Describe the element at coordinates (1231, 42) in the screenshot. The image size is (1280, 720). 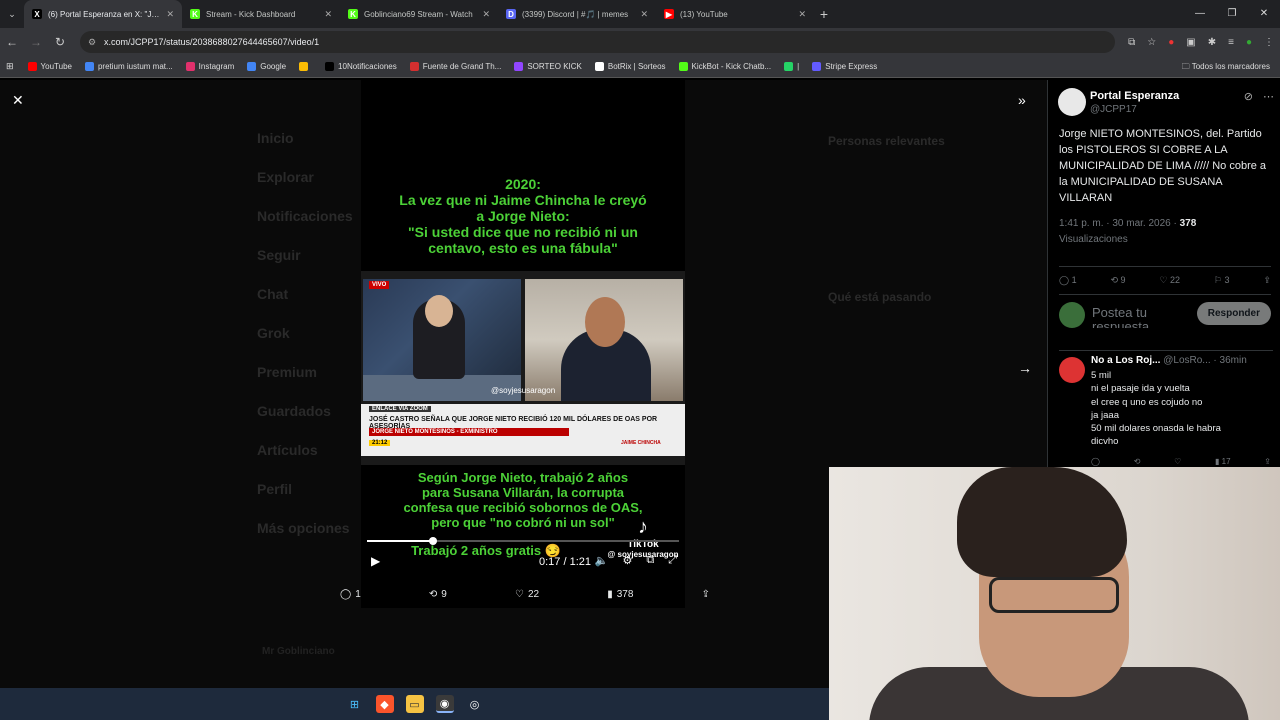
I see `media-icon: ≡` at that location.